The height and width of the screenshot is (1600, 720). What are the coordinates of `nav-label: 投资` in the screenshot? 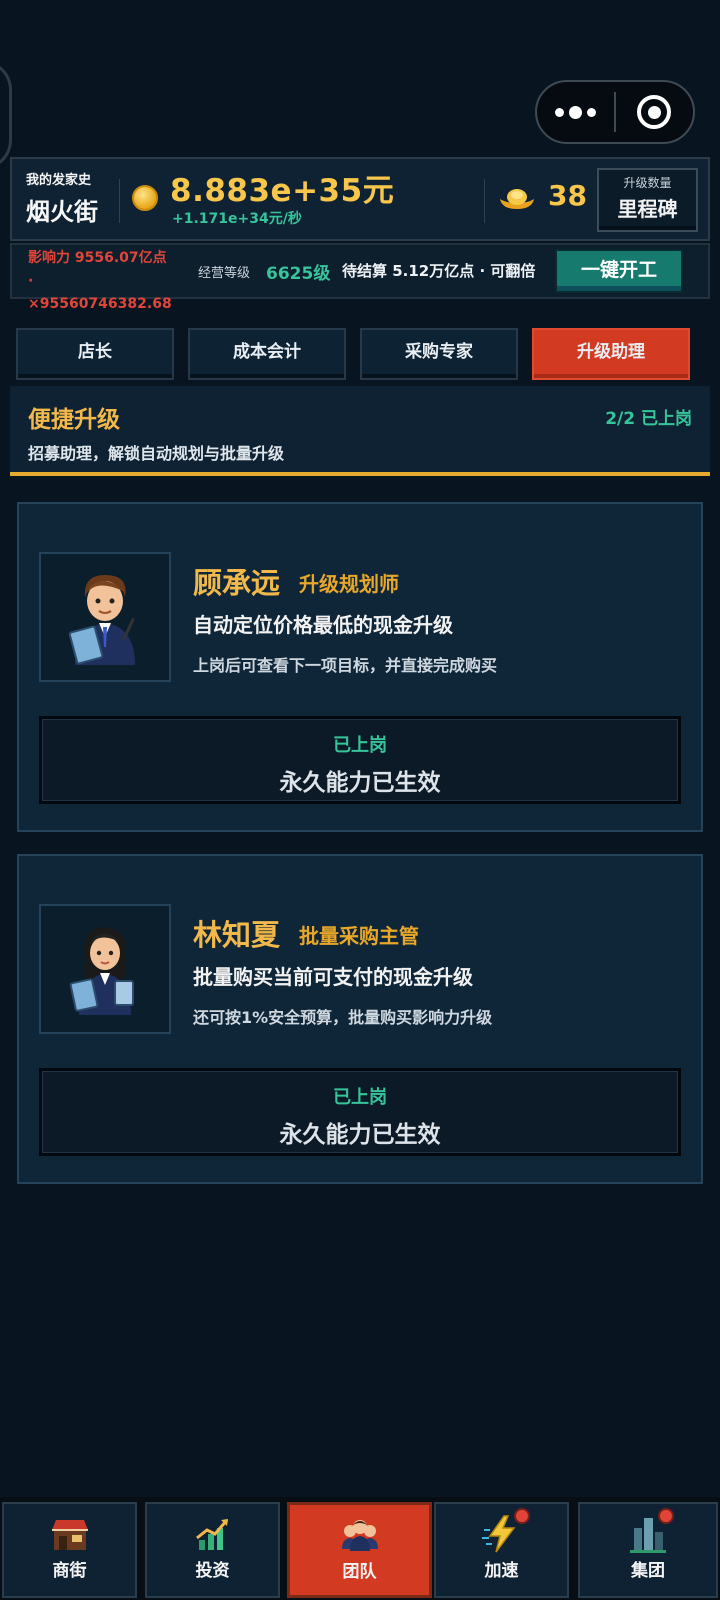 It's located at (212, 1571).